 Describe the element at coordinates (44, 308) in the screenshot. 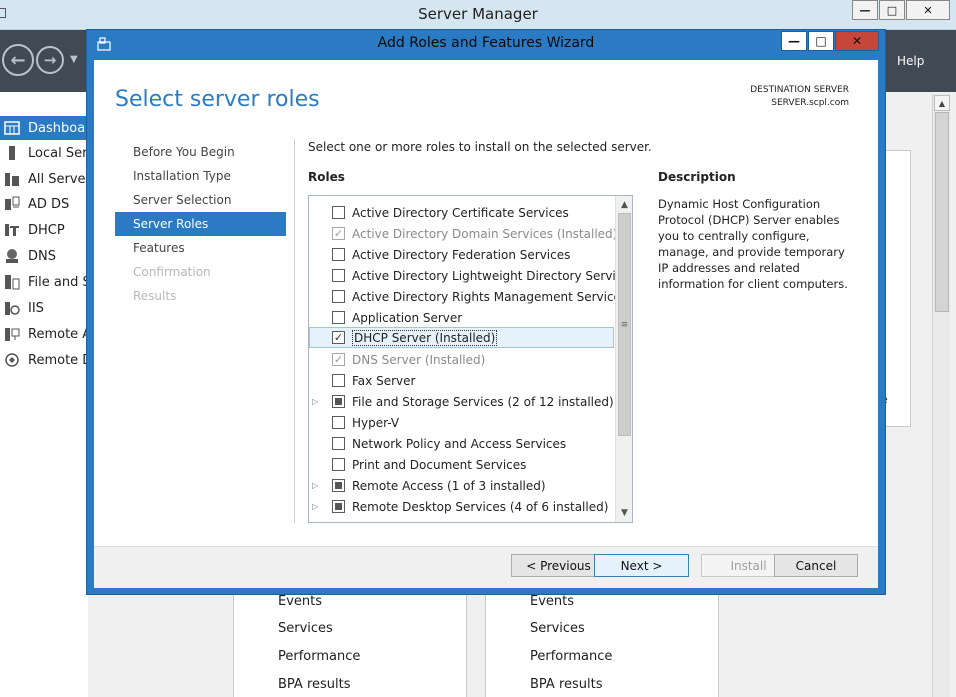

I see `sidebar-item-iis: IIS` at that location.